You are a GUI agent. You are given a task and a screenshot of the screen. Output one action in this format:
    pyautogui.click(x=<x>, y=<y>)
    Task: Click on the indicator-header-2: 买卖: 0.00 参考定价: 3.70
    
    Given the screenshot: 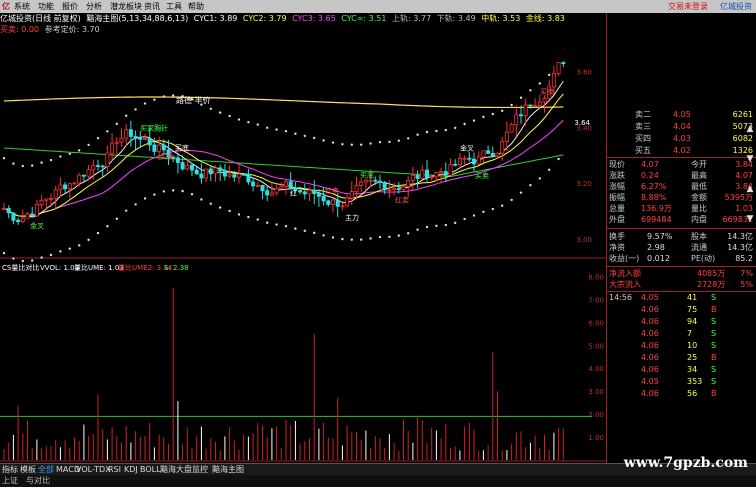 What is the action you would take?
    pyautogui.click(x=303, y=29)
    